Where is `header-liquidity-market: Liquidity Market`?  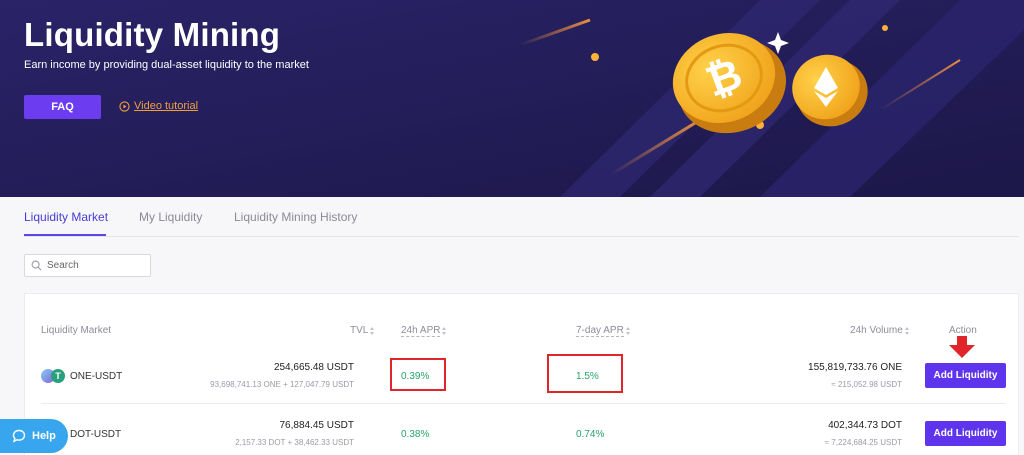
header-liquidity-market: Liquidity Market is located at coordinates (76, 330).